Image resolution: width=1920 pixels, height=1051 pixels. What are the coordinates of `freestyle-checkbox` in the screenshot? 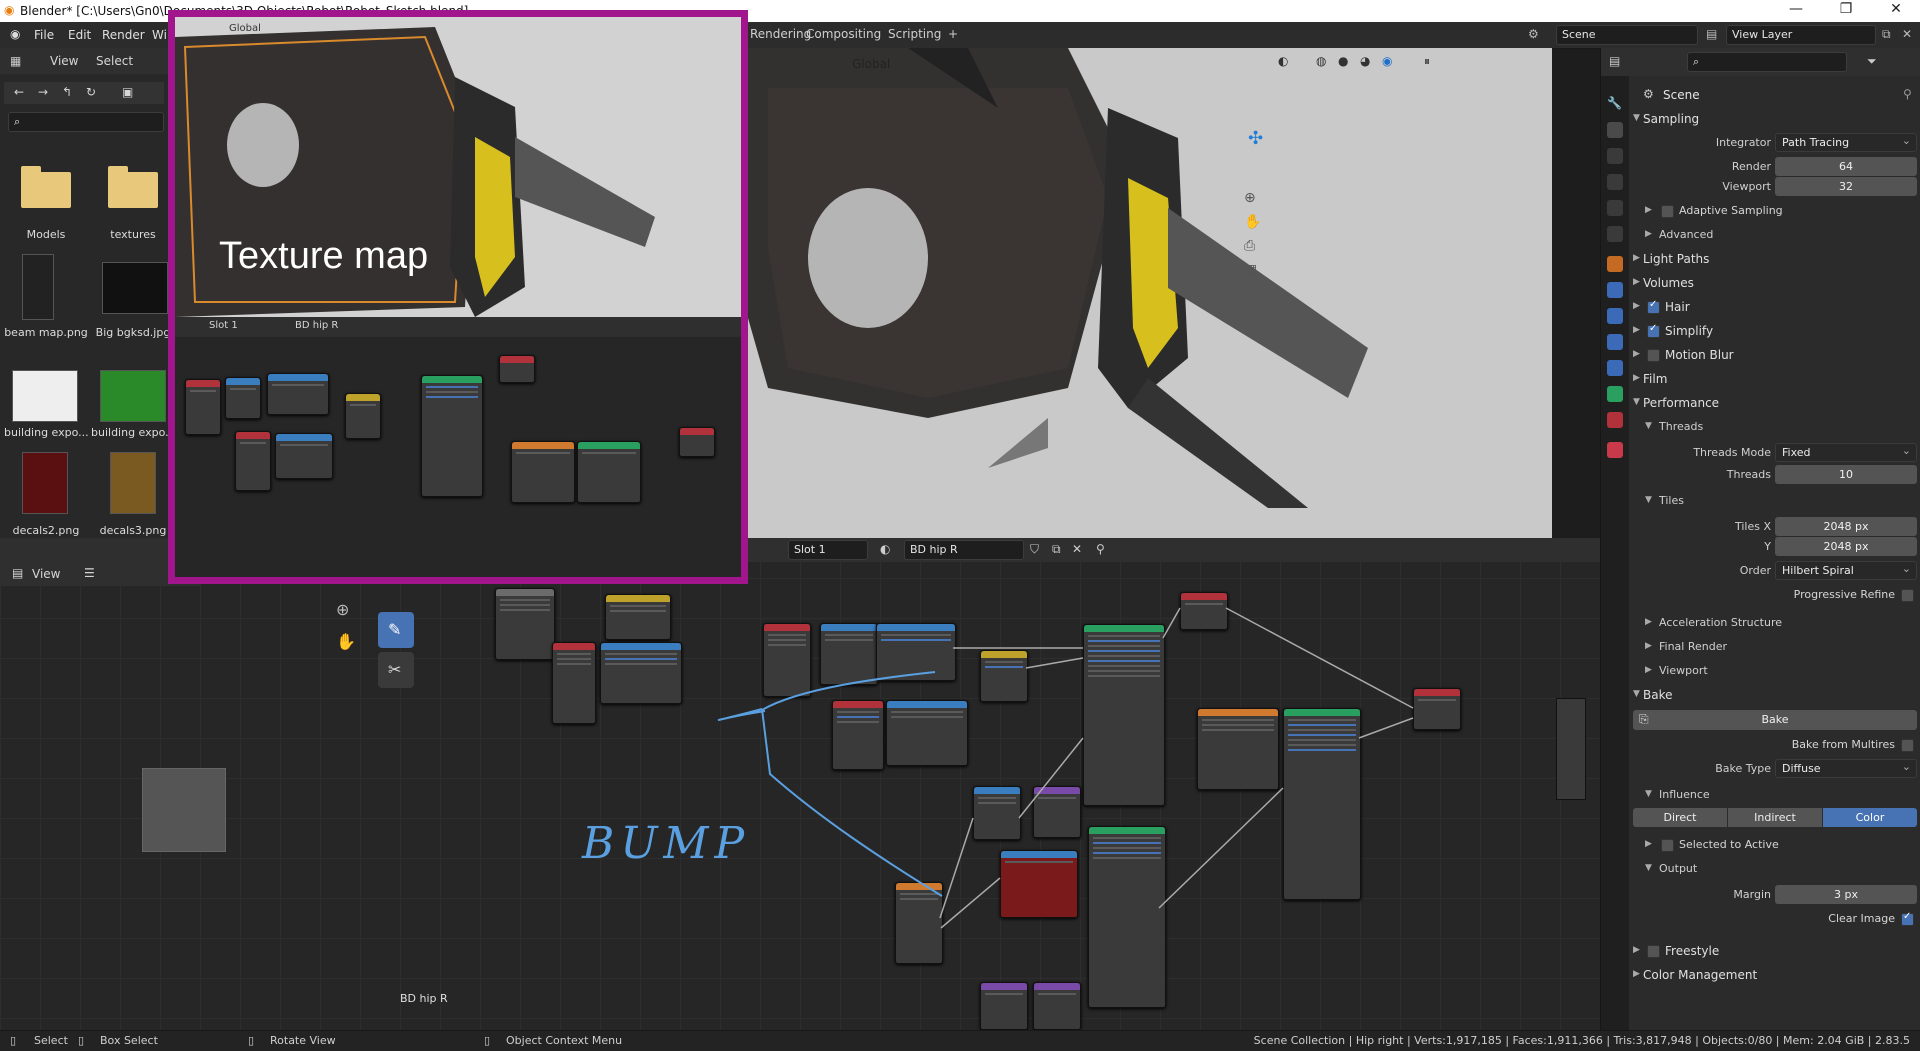 It's located at (1653, 951).